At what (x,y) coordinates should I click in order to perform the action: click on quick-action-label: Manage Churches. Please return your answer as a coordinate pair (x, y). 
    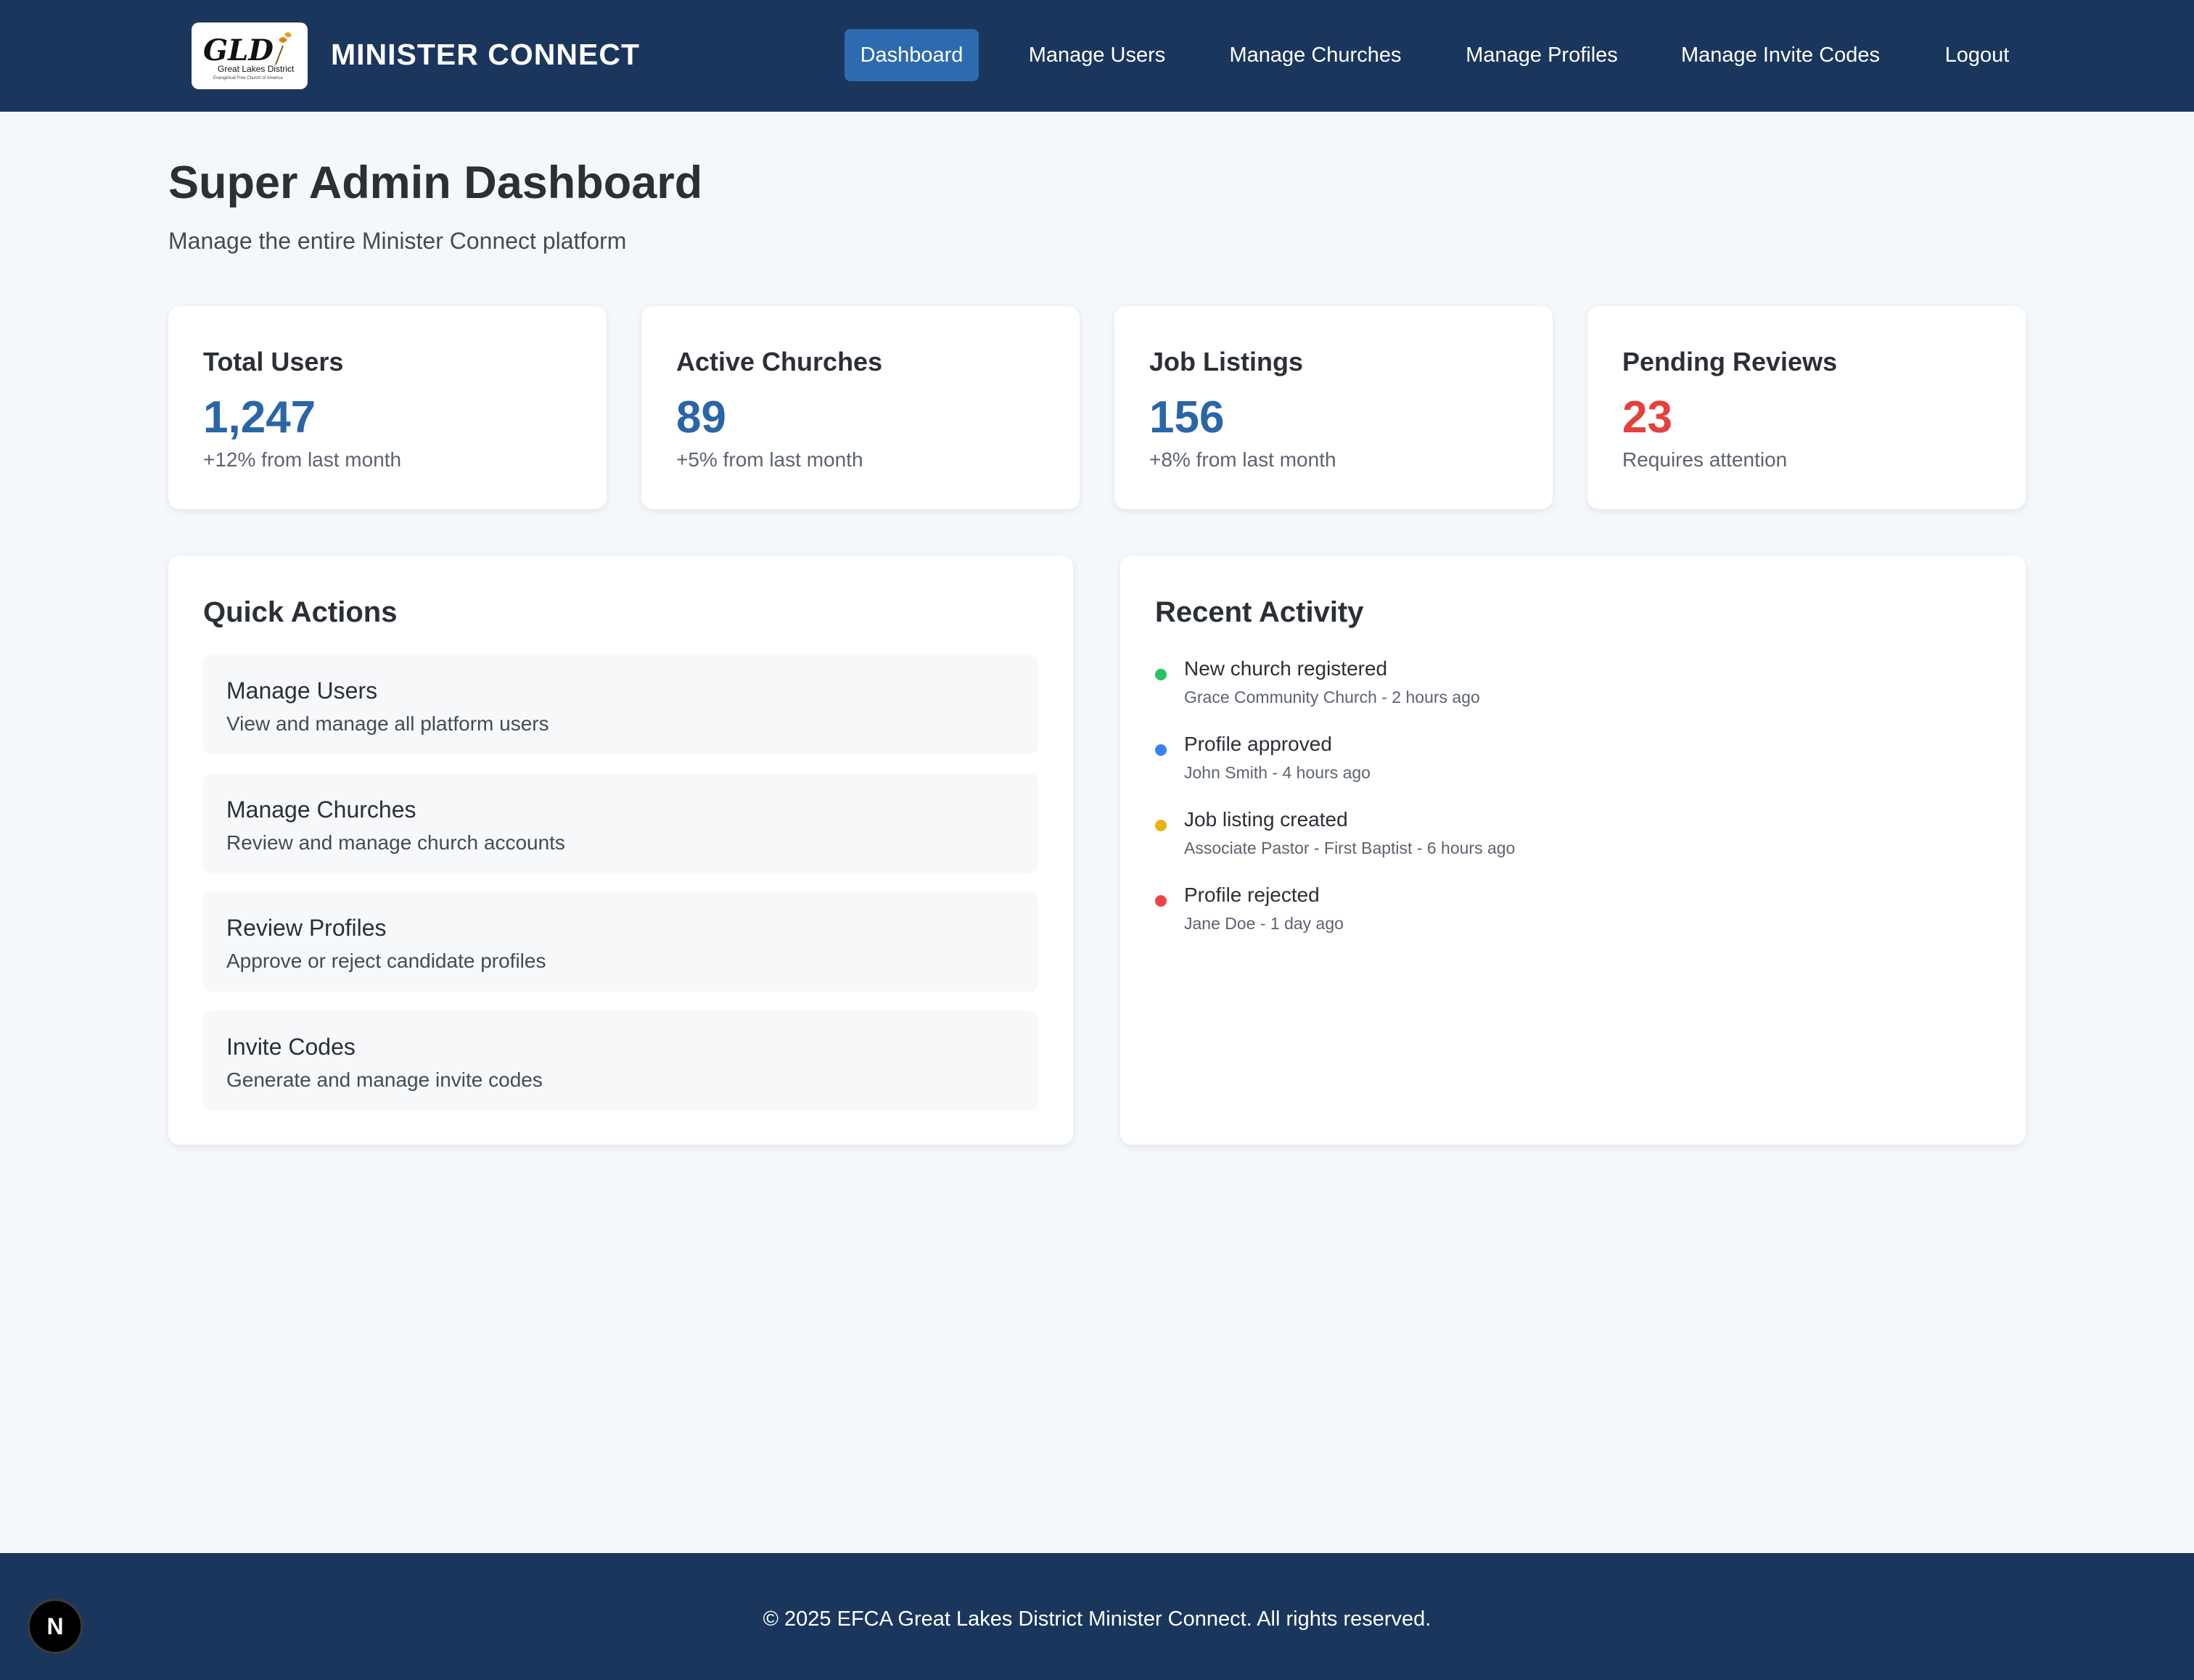
    Looking at the image, I should click on (321, 809).